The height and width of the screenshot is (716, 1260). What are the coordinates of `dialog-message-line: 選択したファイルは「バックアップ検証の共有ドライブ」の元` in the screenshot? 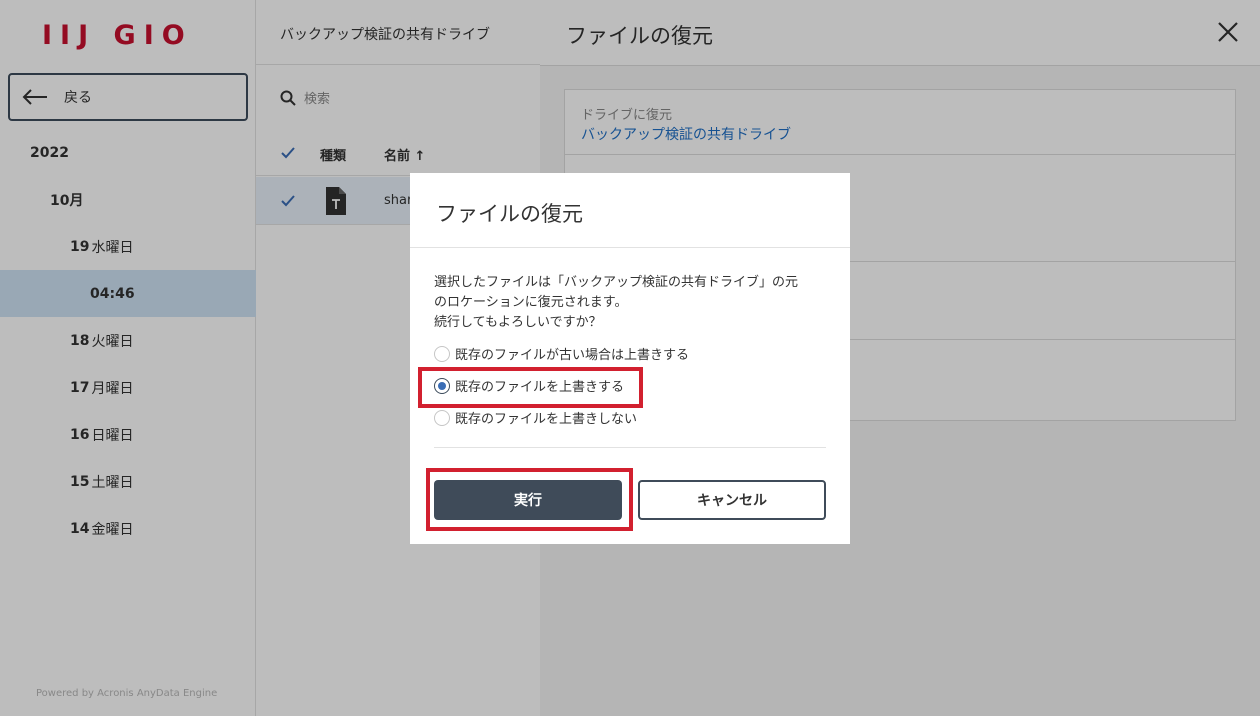 It's located at (616, 282).